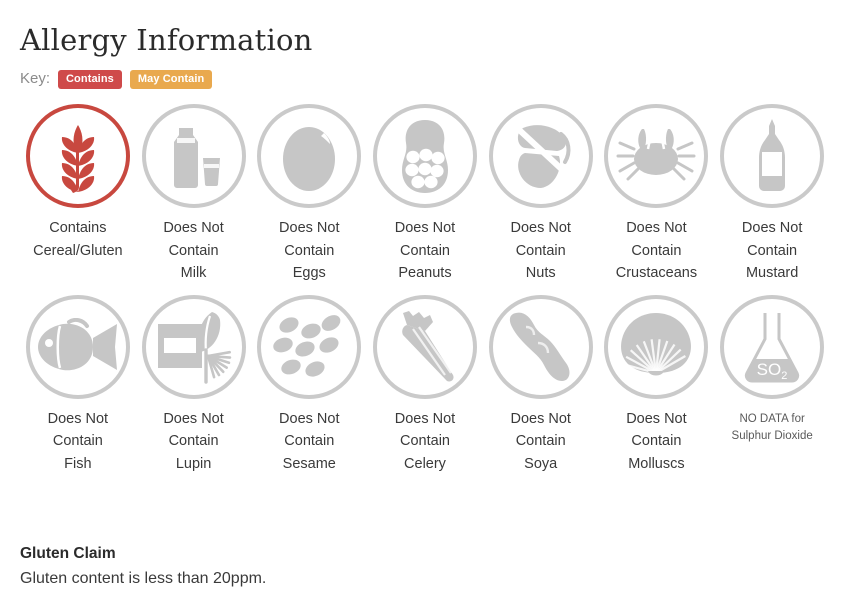 This screenshot has height=609, width=850. I want to click on allergen-label-line: Sesame, so click(309, 463).